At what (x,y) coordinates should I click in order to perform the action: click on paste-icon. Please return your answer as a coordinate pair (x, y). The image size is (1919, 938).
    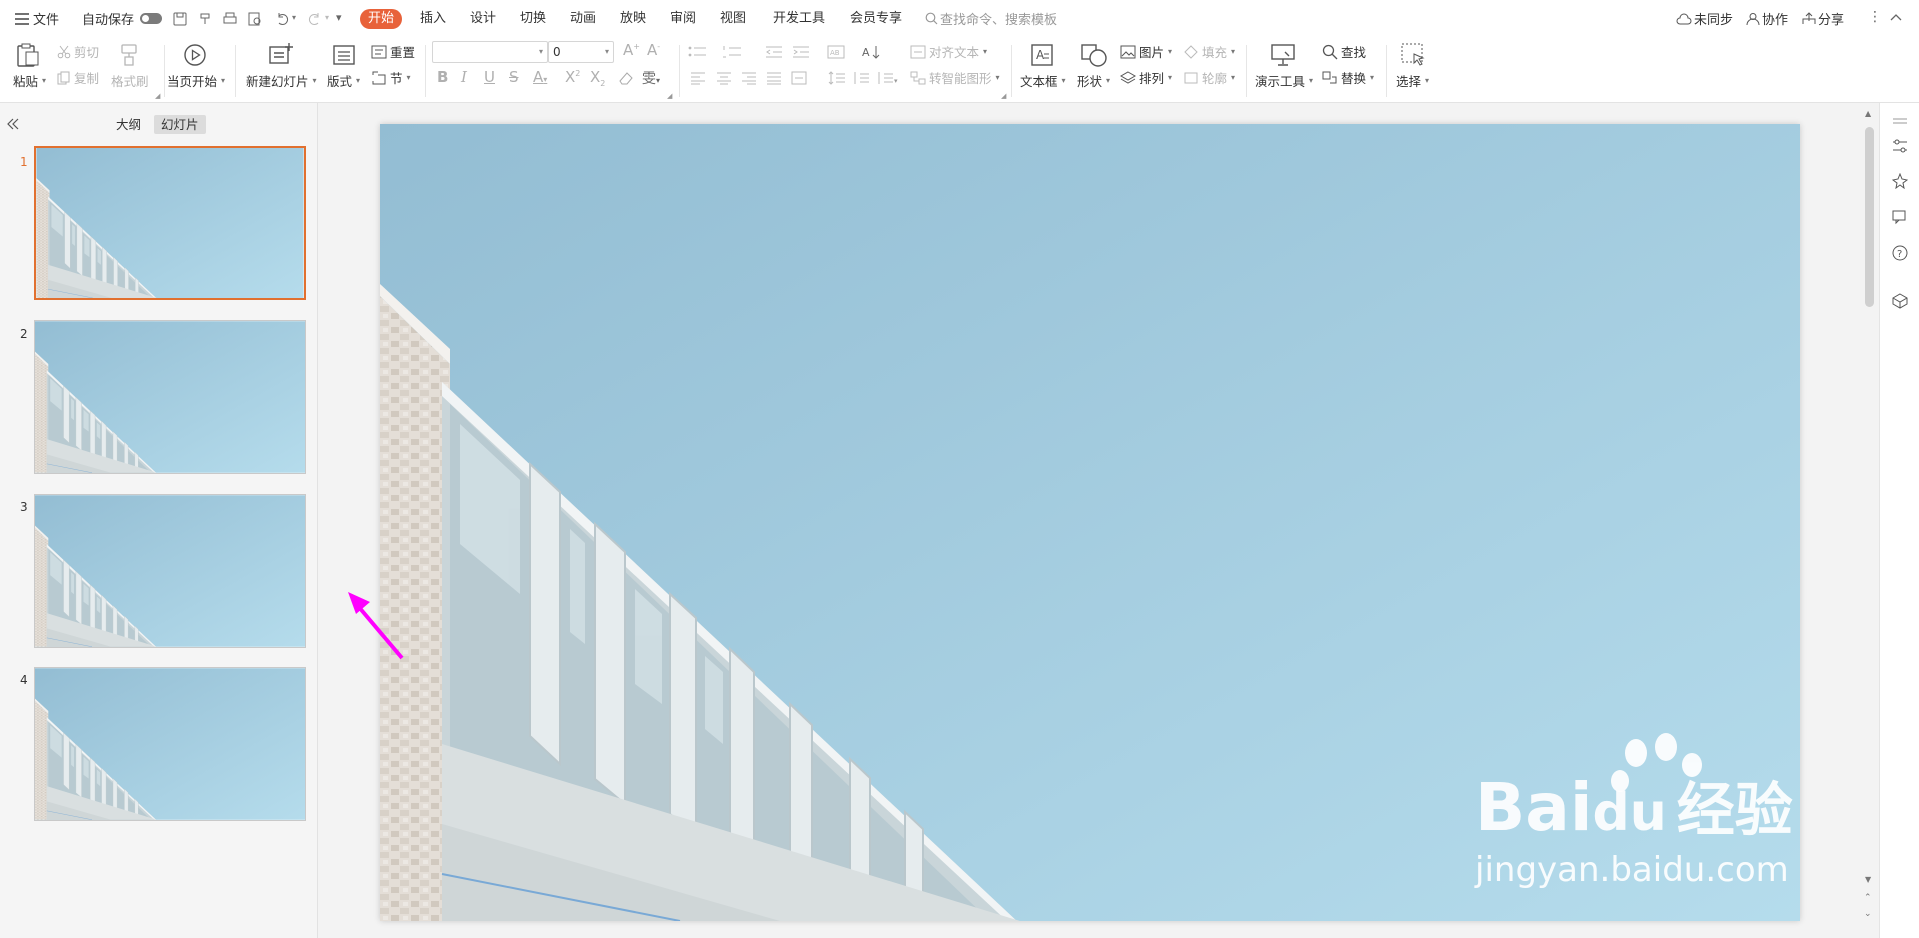
    Looking at the image, I should click on (28, 55).